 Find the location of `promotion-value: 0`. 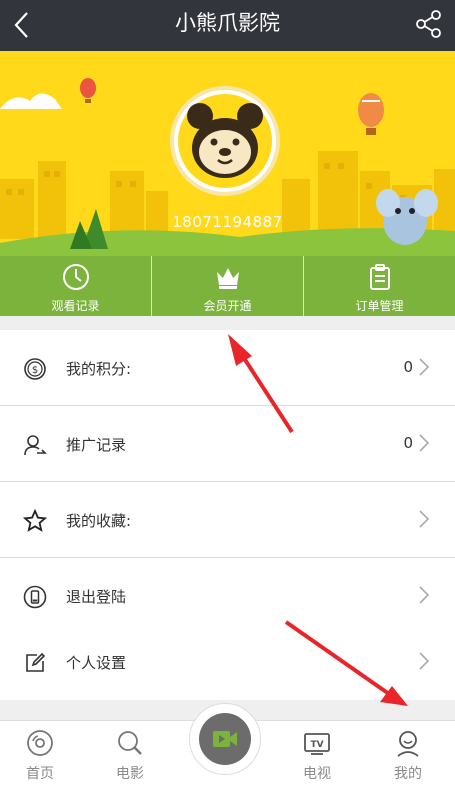

promotion-value: 0 is located at coordinates (408, 443).